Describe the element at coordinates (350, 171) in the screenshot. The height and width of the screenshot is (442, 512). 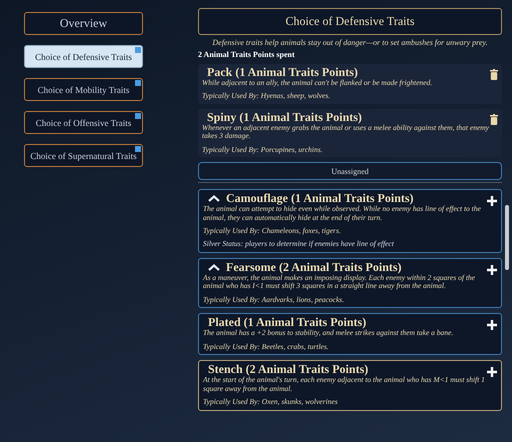
I see `unassigned-header: Unassigned` at that location.